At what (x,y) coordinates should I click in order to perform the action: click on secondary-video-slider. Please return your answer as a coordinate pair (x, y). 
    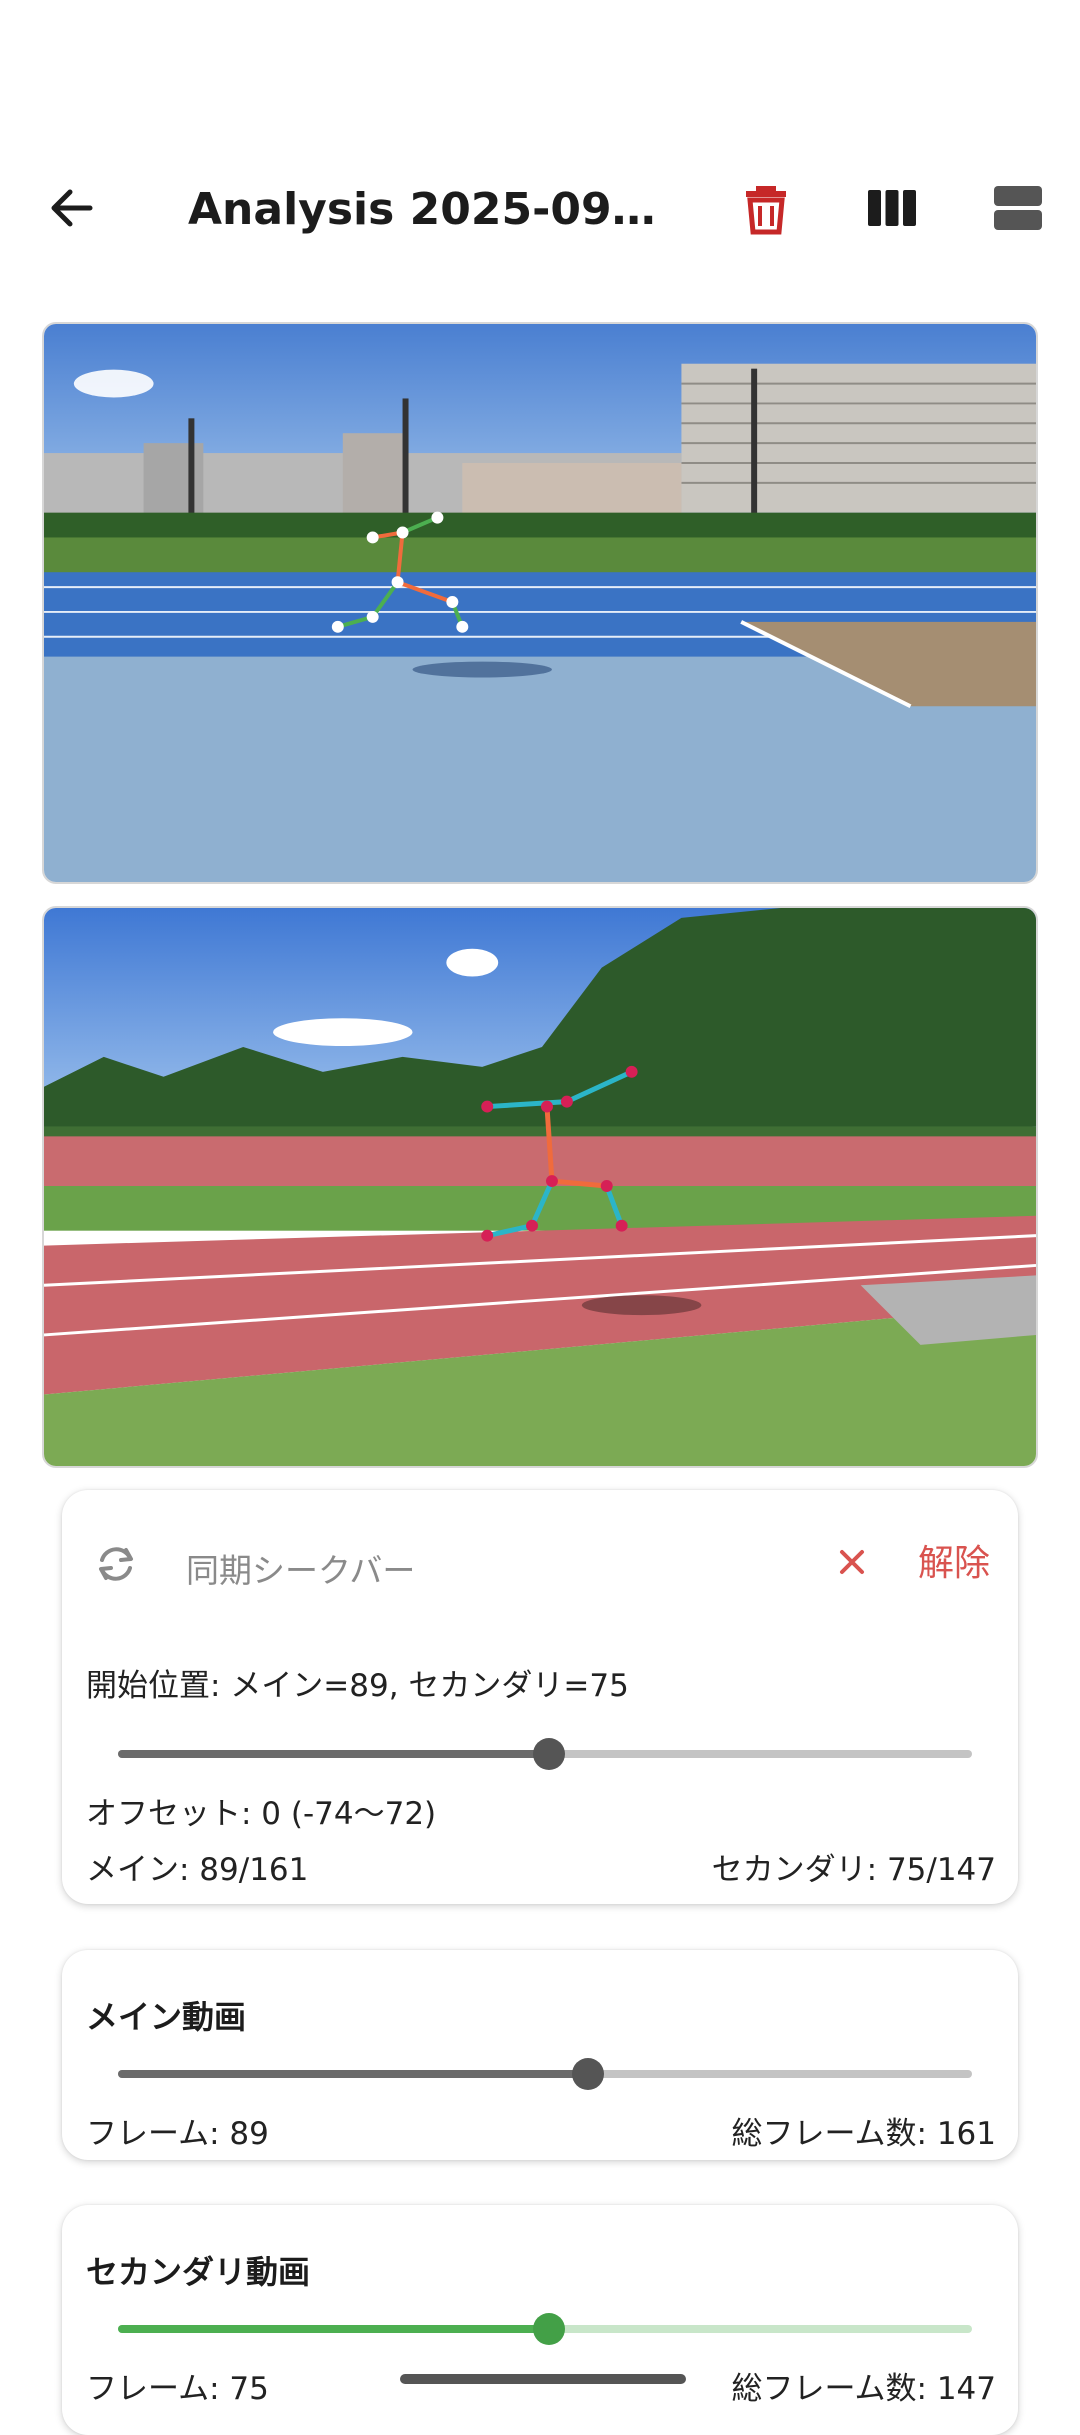
    Looking at the image, I should click on (545, 2329).